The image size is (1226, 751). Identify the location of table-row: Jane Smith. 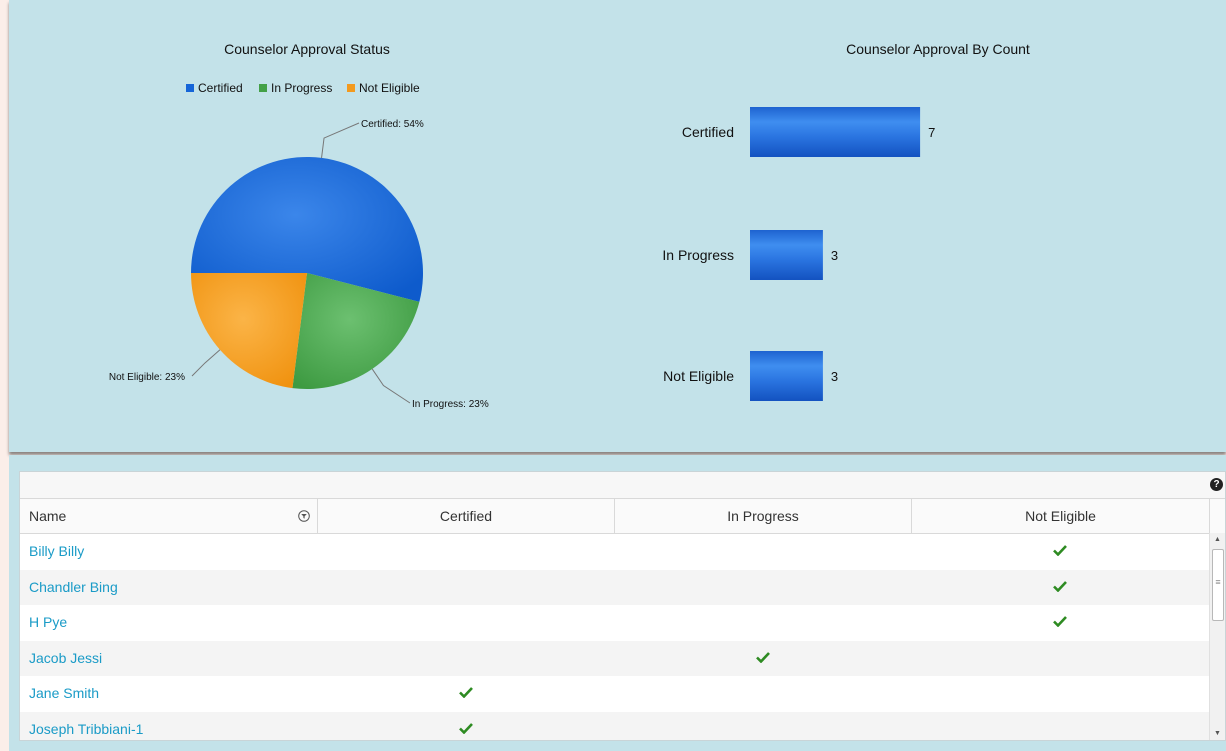
(615, 694).